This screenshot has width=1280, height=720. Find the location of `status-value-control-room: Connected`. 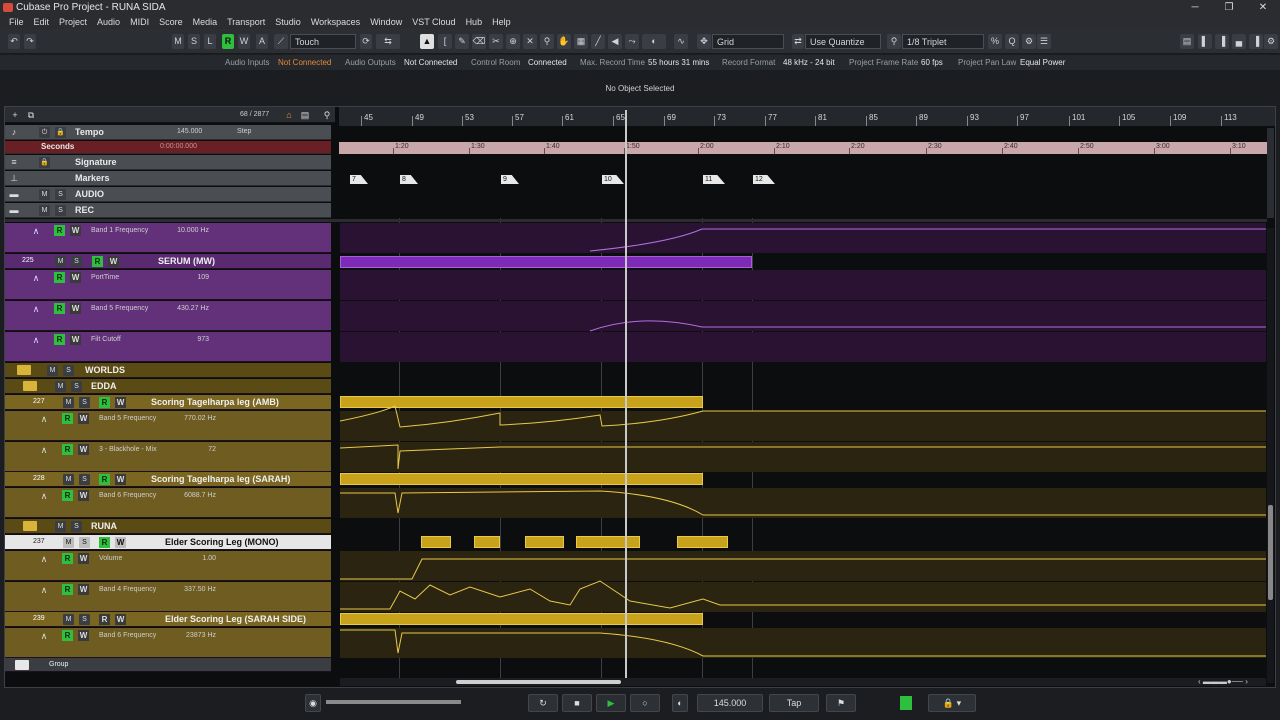

status-value-control-room: Connected is located at coordinates (547, 62).